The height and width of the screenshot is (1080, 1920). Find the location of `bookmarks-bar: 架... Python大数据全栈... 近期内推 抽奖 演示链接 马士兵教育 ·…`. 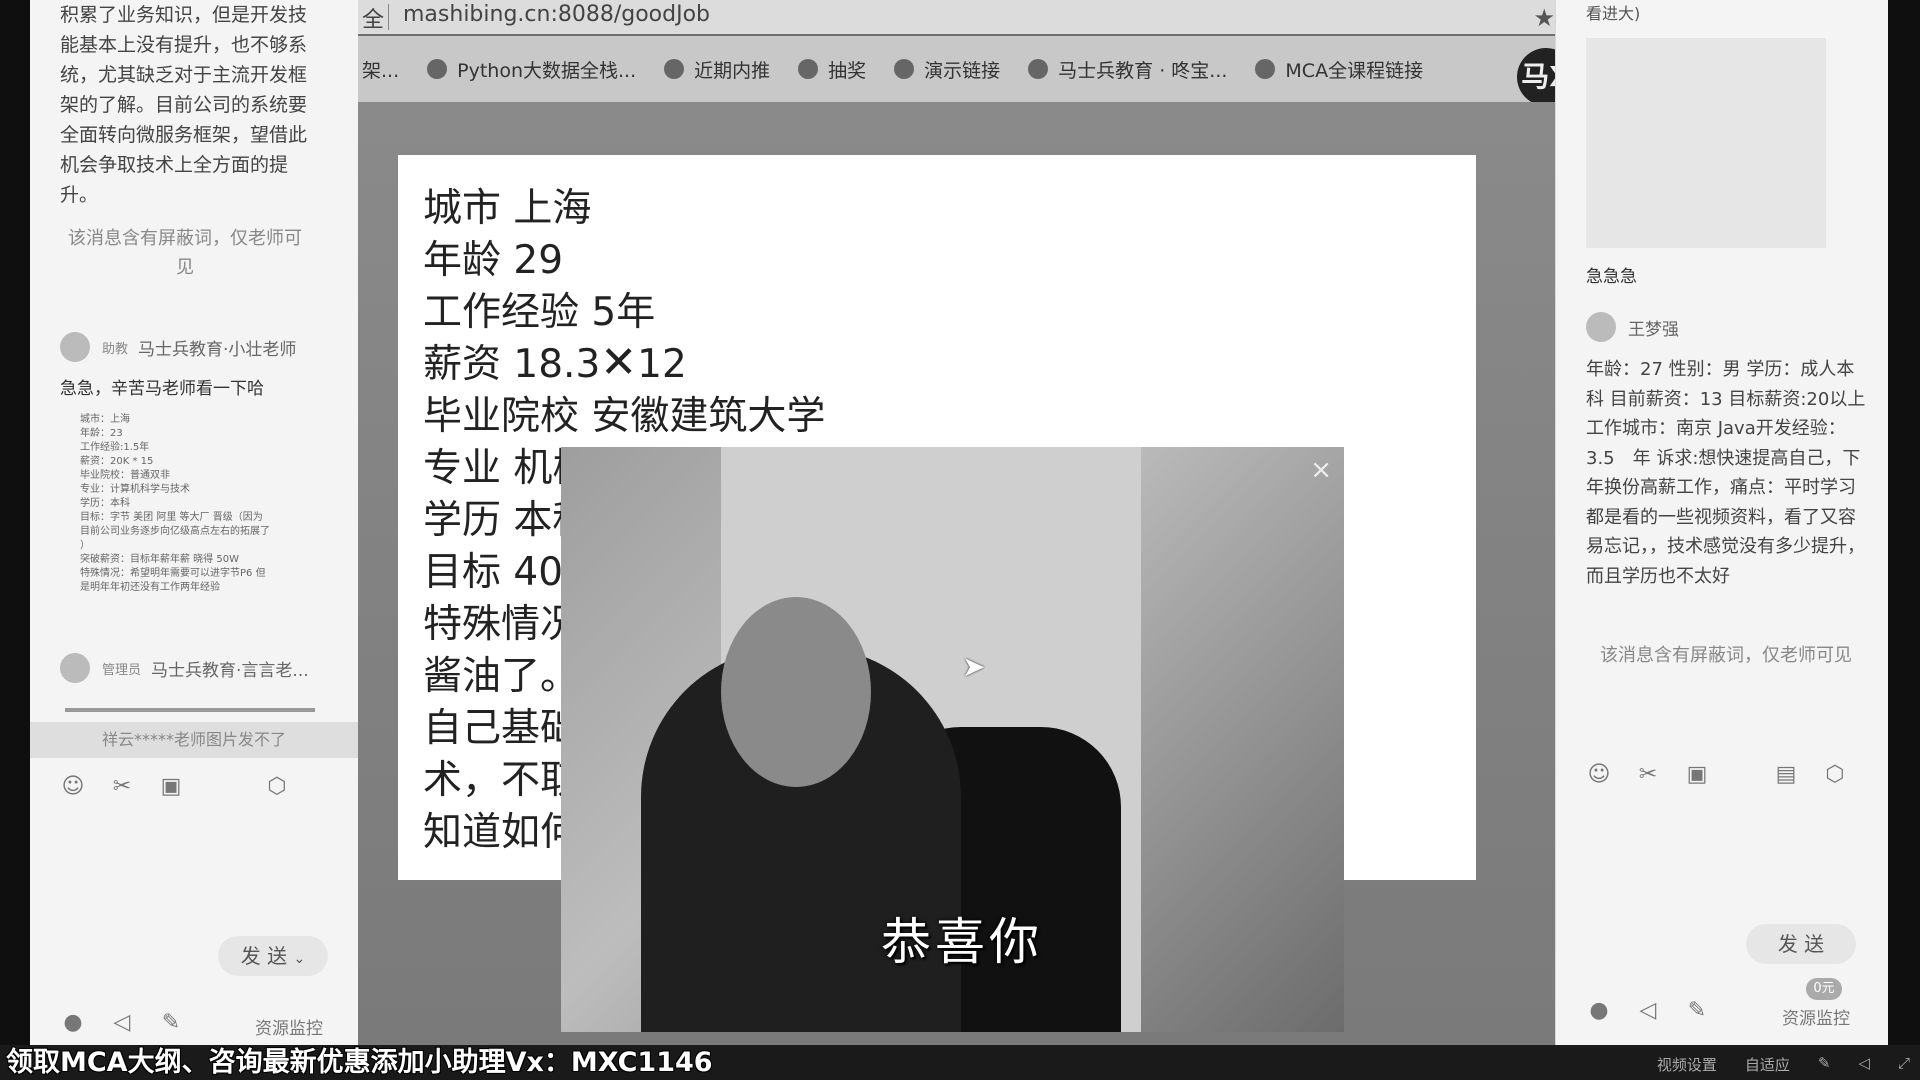

bookmarks-bar: 架... Python大数据全栈... 近期内推 抽奖 演示链接 马士兵教育 ·… is located at coordinates (956, 69).